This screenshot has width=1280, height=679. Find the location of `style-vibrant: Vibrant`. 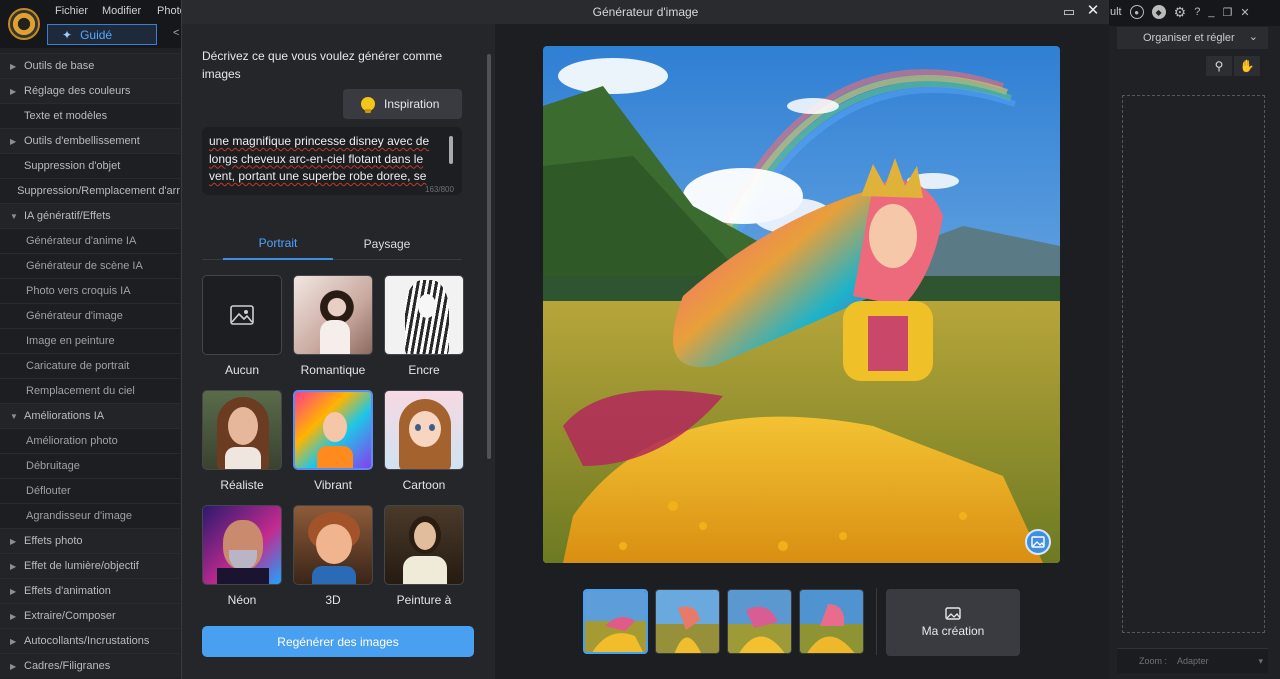

style-vibrant: Vibrant is located at coordinates (333, 441).